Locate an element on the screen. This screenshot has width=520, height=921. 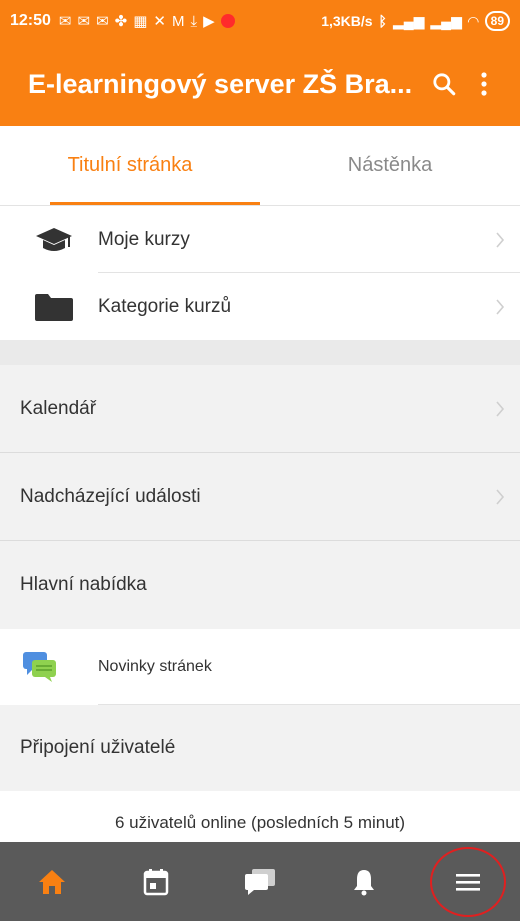
youtube-icon: ▶ is located at coordinates (209, 21).